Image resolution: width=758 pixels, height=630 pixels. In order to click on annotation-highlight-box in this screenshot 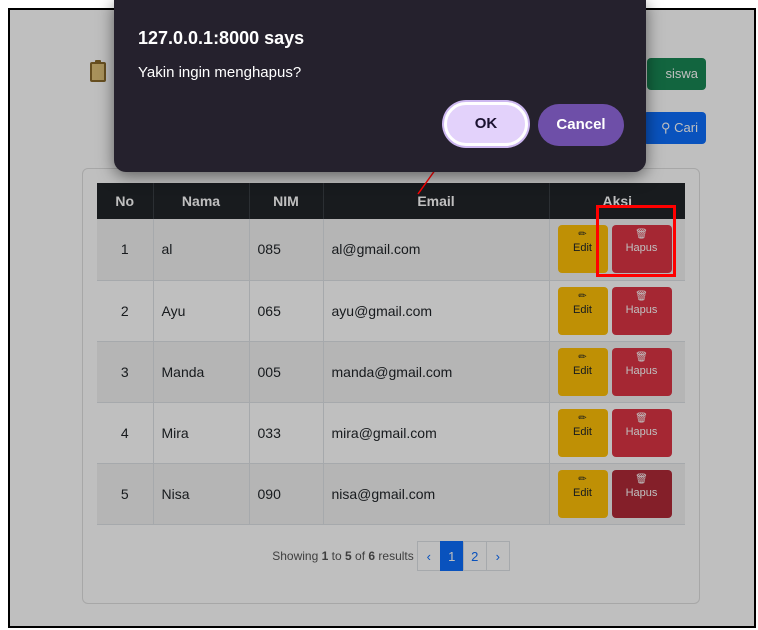, I will do `click(636, 241)`.